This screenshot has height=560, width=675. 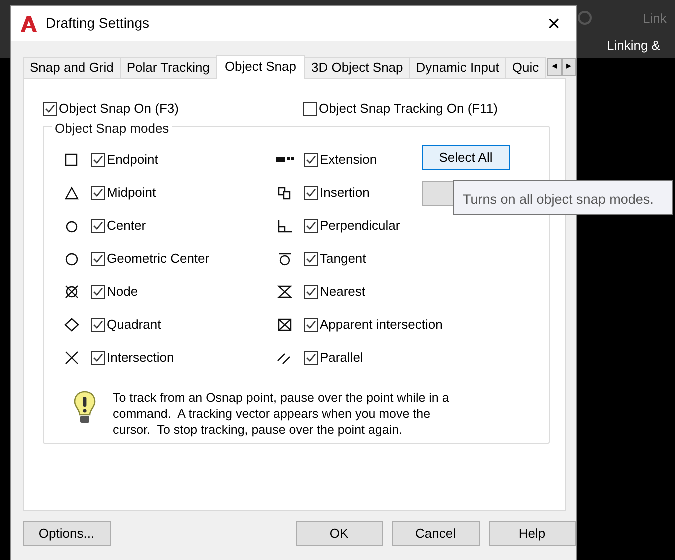 I want to click on right-angle-icon, so click(x=285, y=225).